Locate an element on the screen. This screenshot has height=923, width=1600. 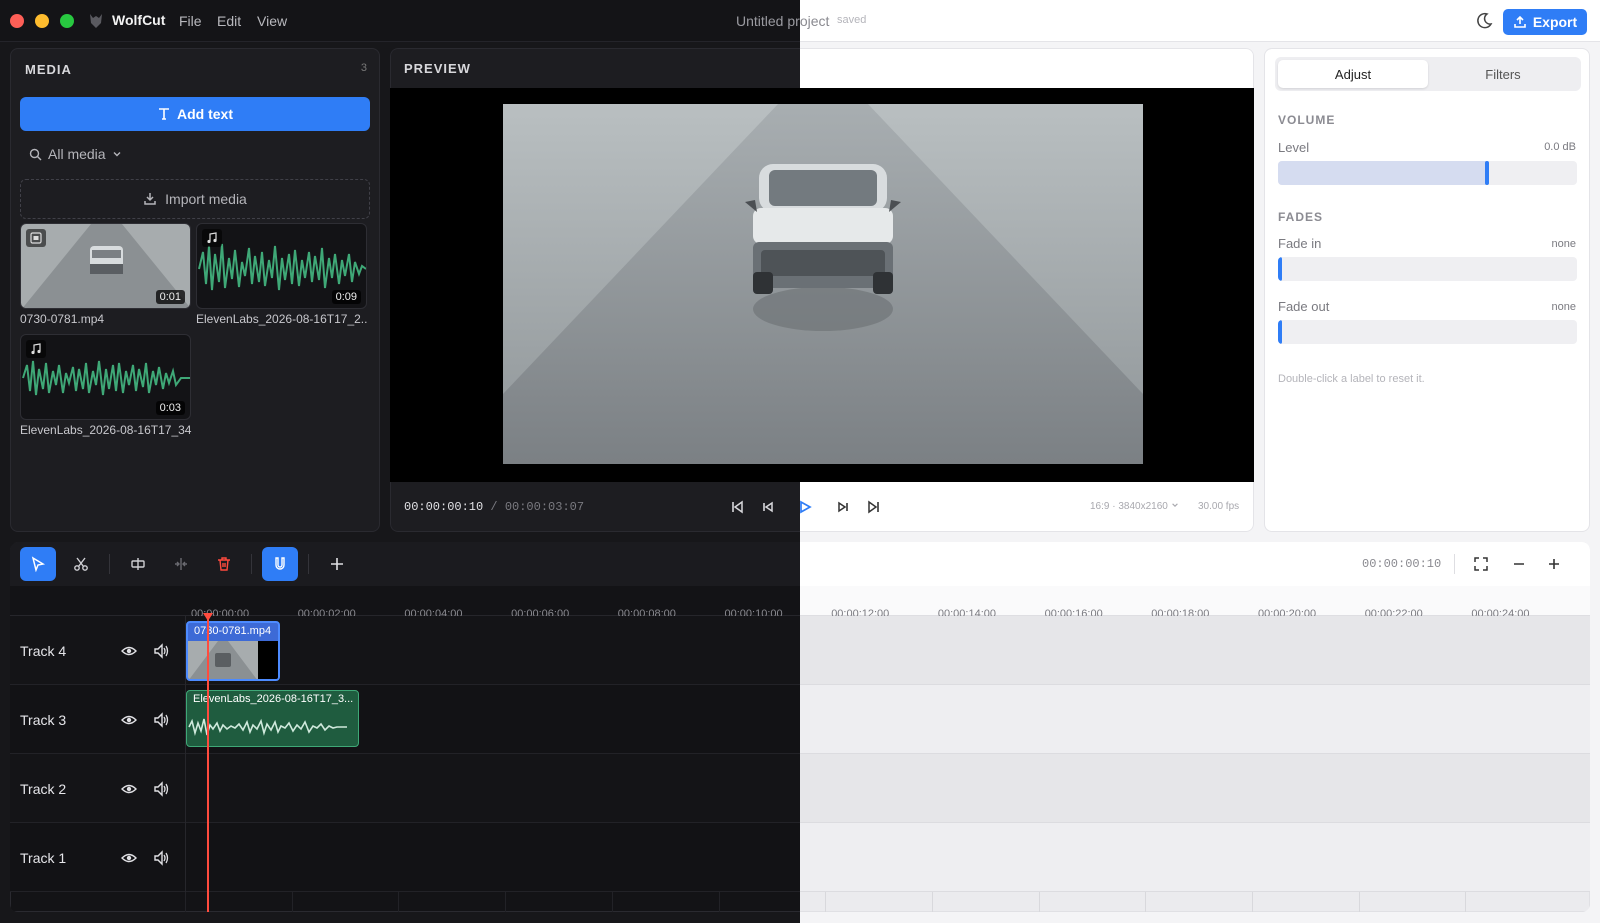
zoom-out-button is located at coordinates (1519, 564).